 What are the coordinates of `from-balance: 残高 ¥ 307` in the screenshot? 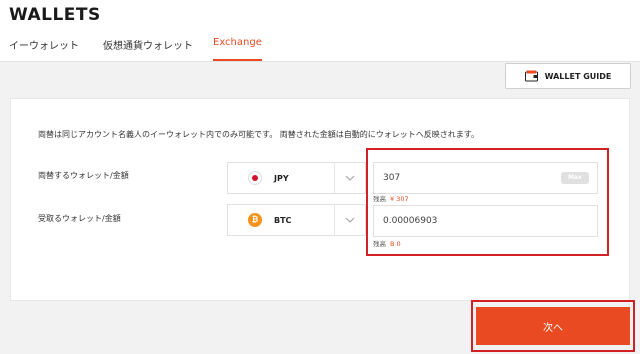 It's located at (391, 198).